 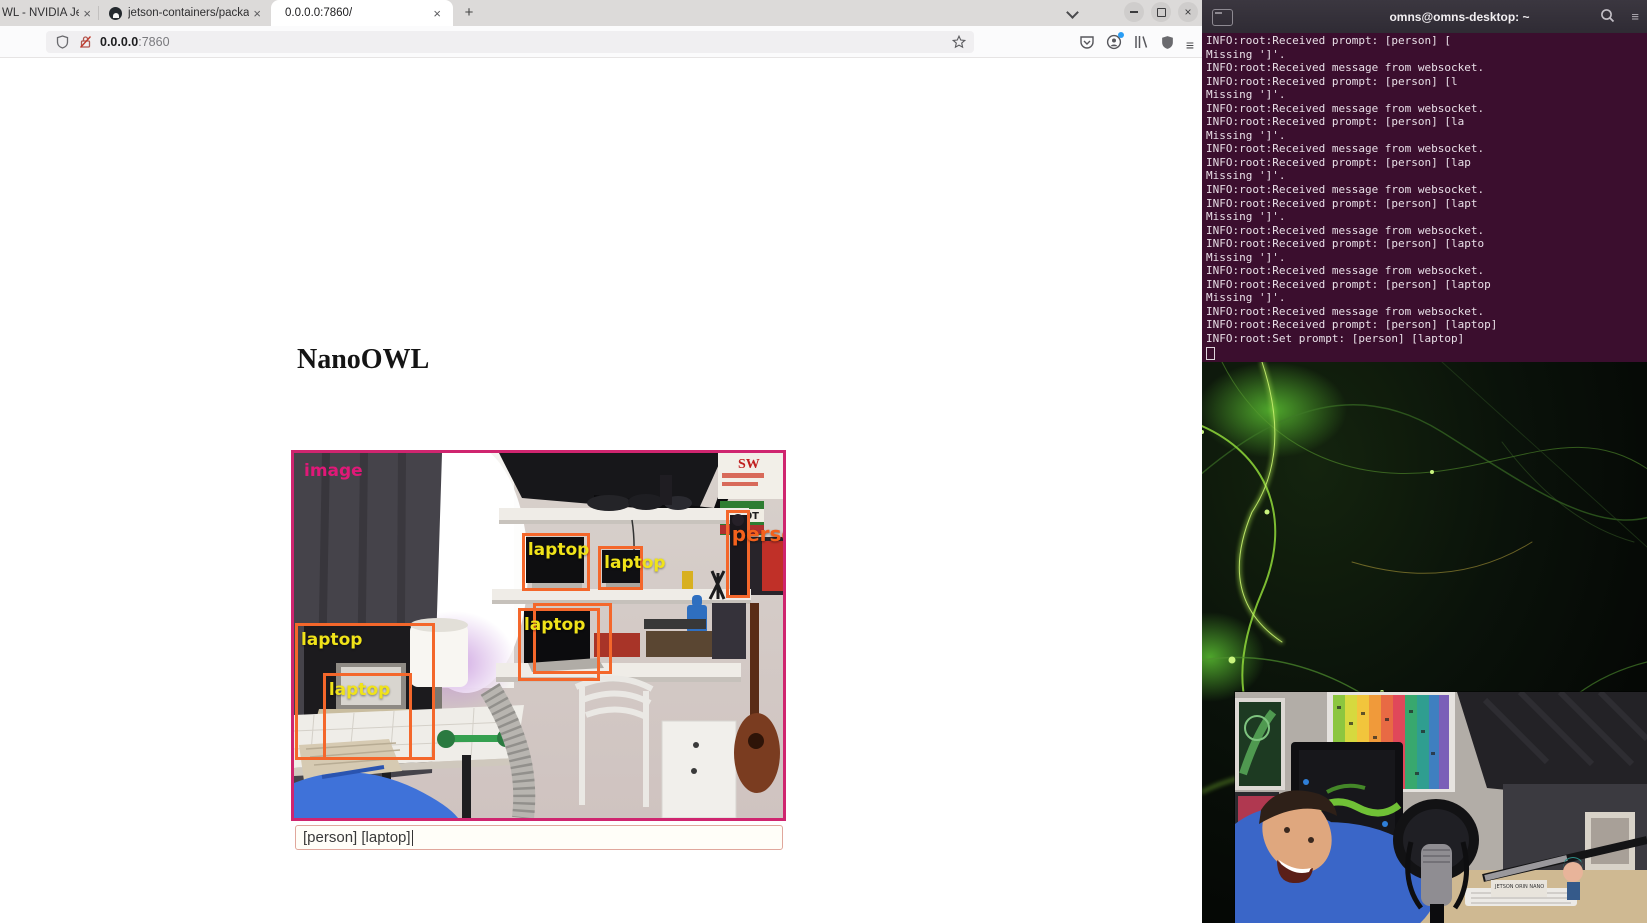 What do you see at coordinates (62, 42) in the screenshot?
I see `tracking-shield-icon` at bounding box center [62, 42].